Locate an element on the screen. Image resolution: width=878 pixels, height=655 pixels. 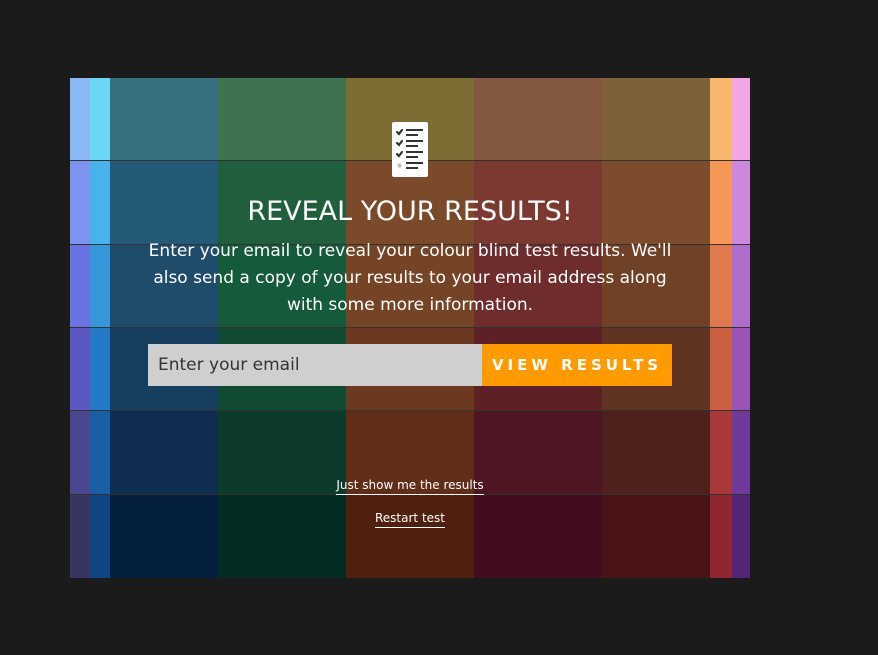
just-show-results-label: Just show me the results is located at coordinates (410, 486).